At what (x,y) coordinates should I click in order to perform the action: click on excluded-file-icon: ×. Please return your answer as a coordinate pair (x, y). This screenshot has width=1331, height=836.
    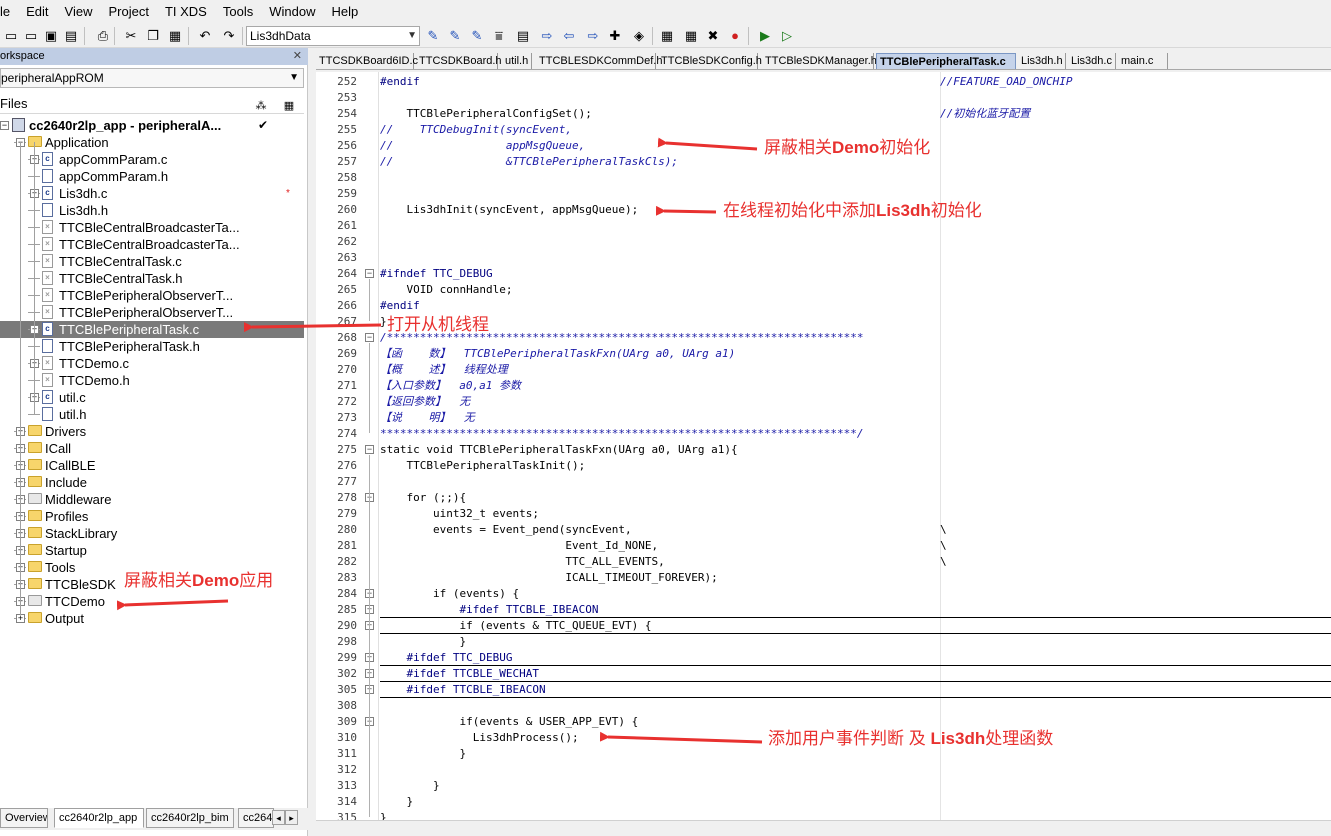
    Looking at the image, I should click on (47, 295).